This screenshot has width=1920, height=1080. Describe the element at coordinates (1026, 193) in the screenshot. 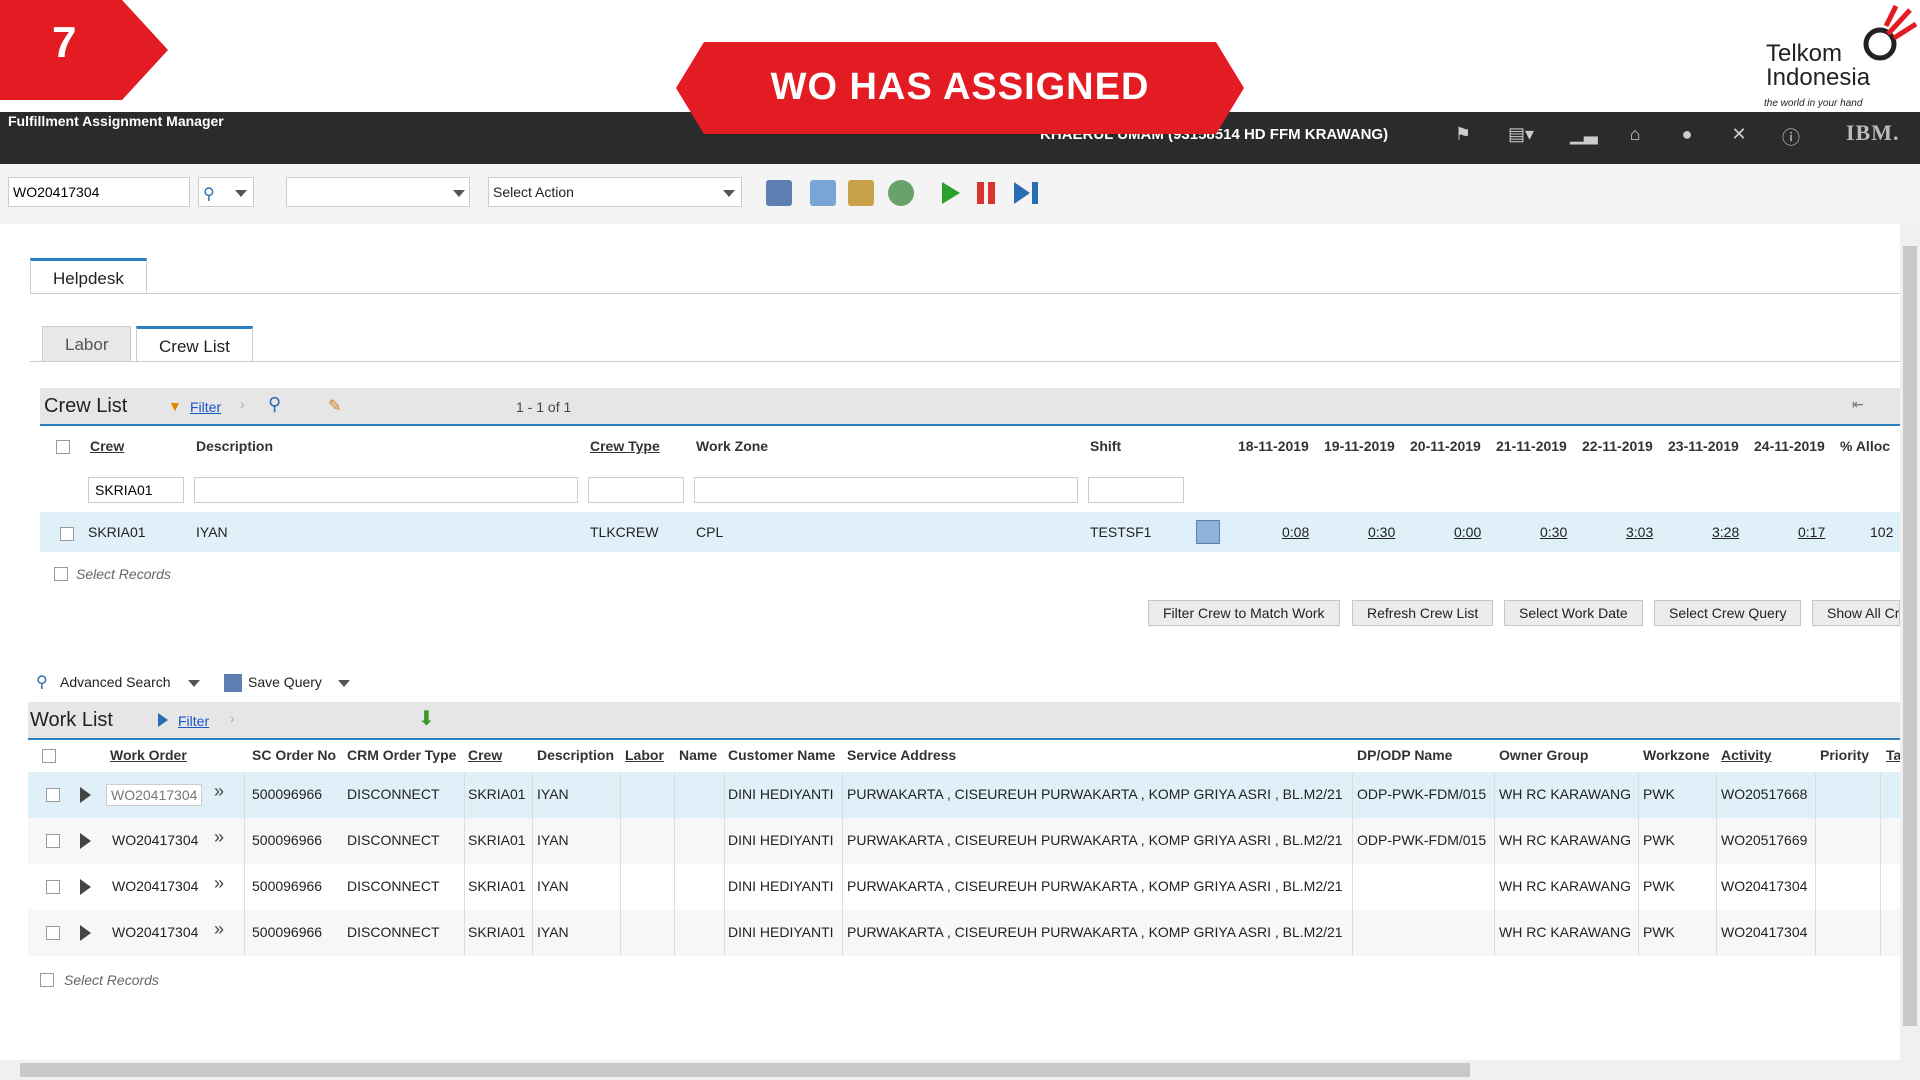

I see `skip-end-icon` at that location.